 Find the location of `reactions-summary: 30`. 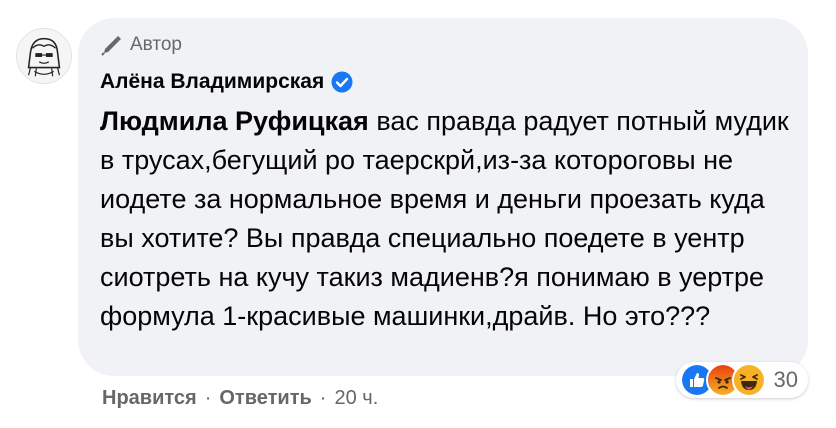

reactions-summary: 30 is located at coordinates (741, 380).